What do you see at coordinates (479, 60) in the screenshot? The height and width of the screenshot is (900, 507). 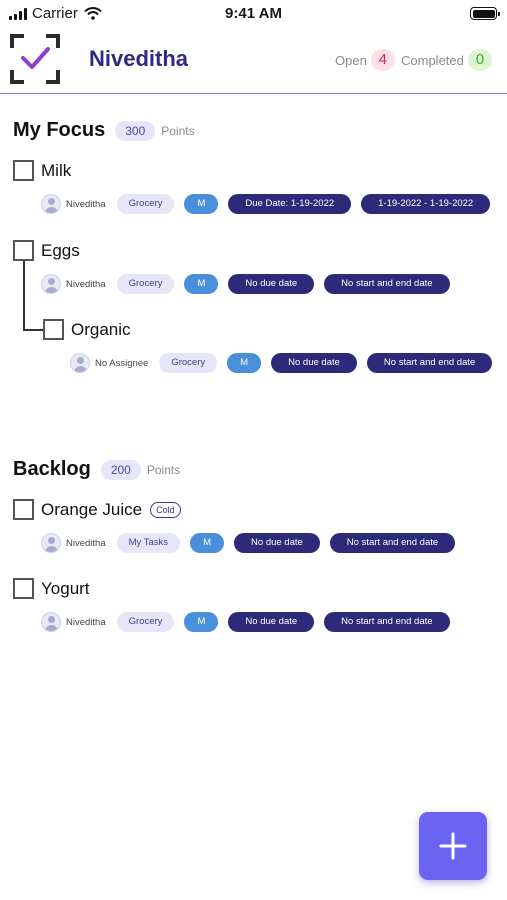 I see `completed-count-badge: 0` at bounding box center [479, 60].